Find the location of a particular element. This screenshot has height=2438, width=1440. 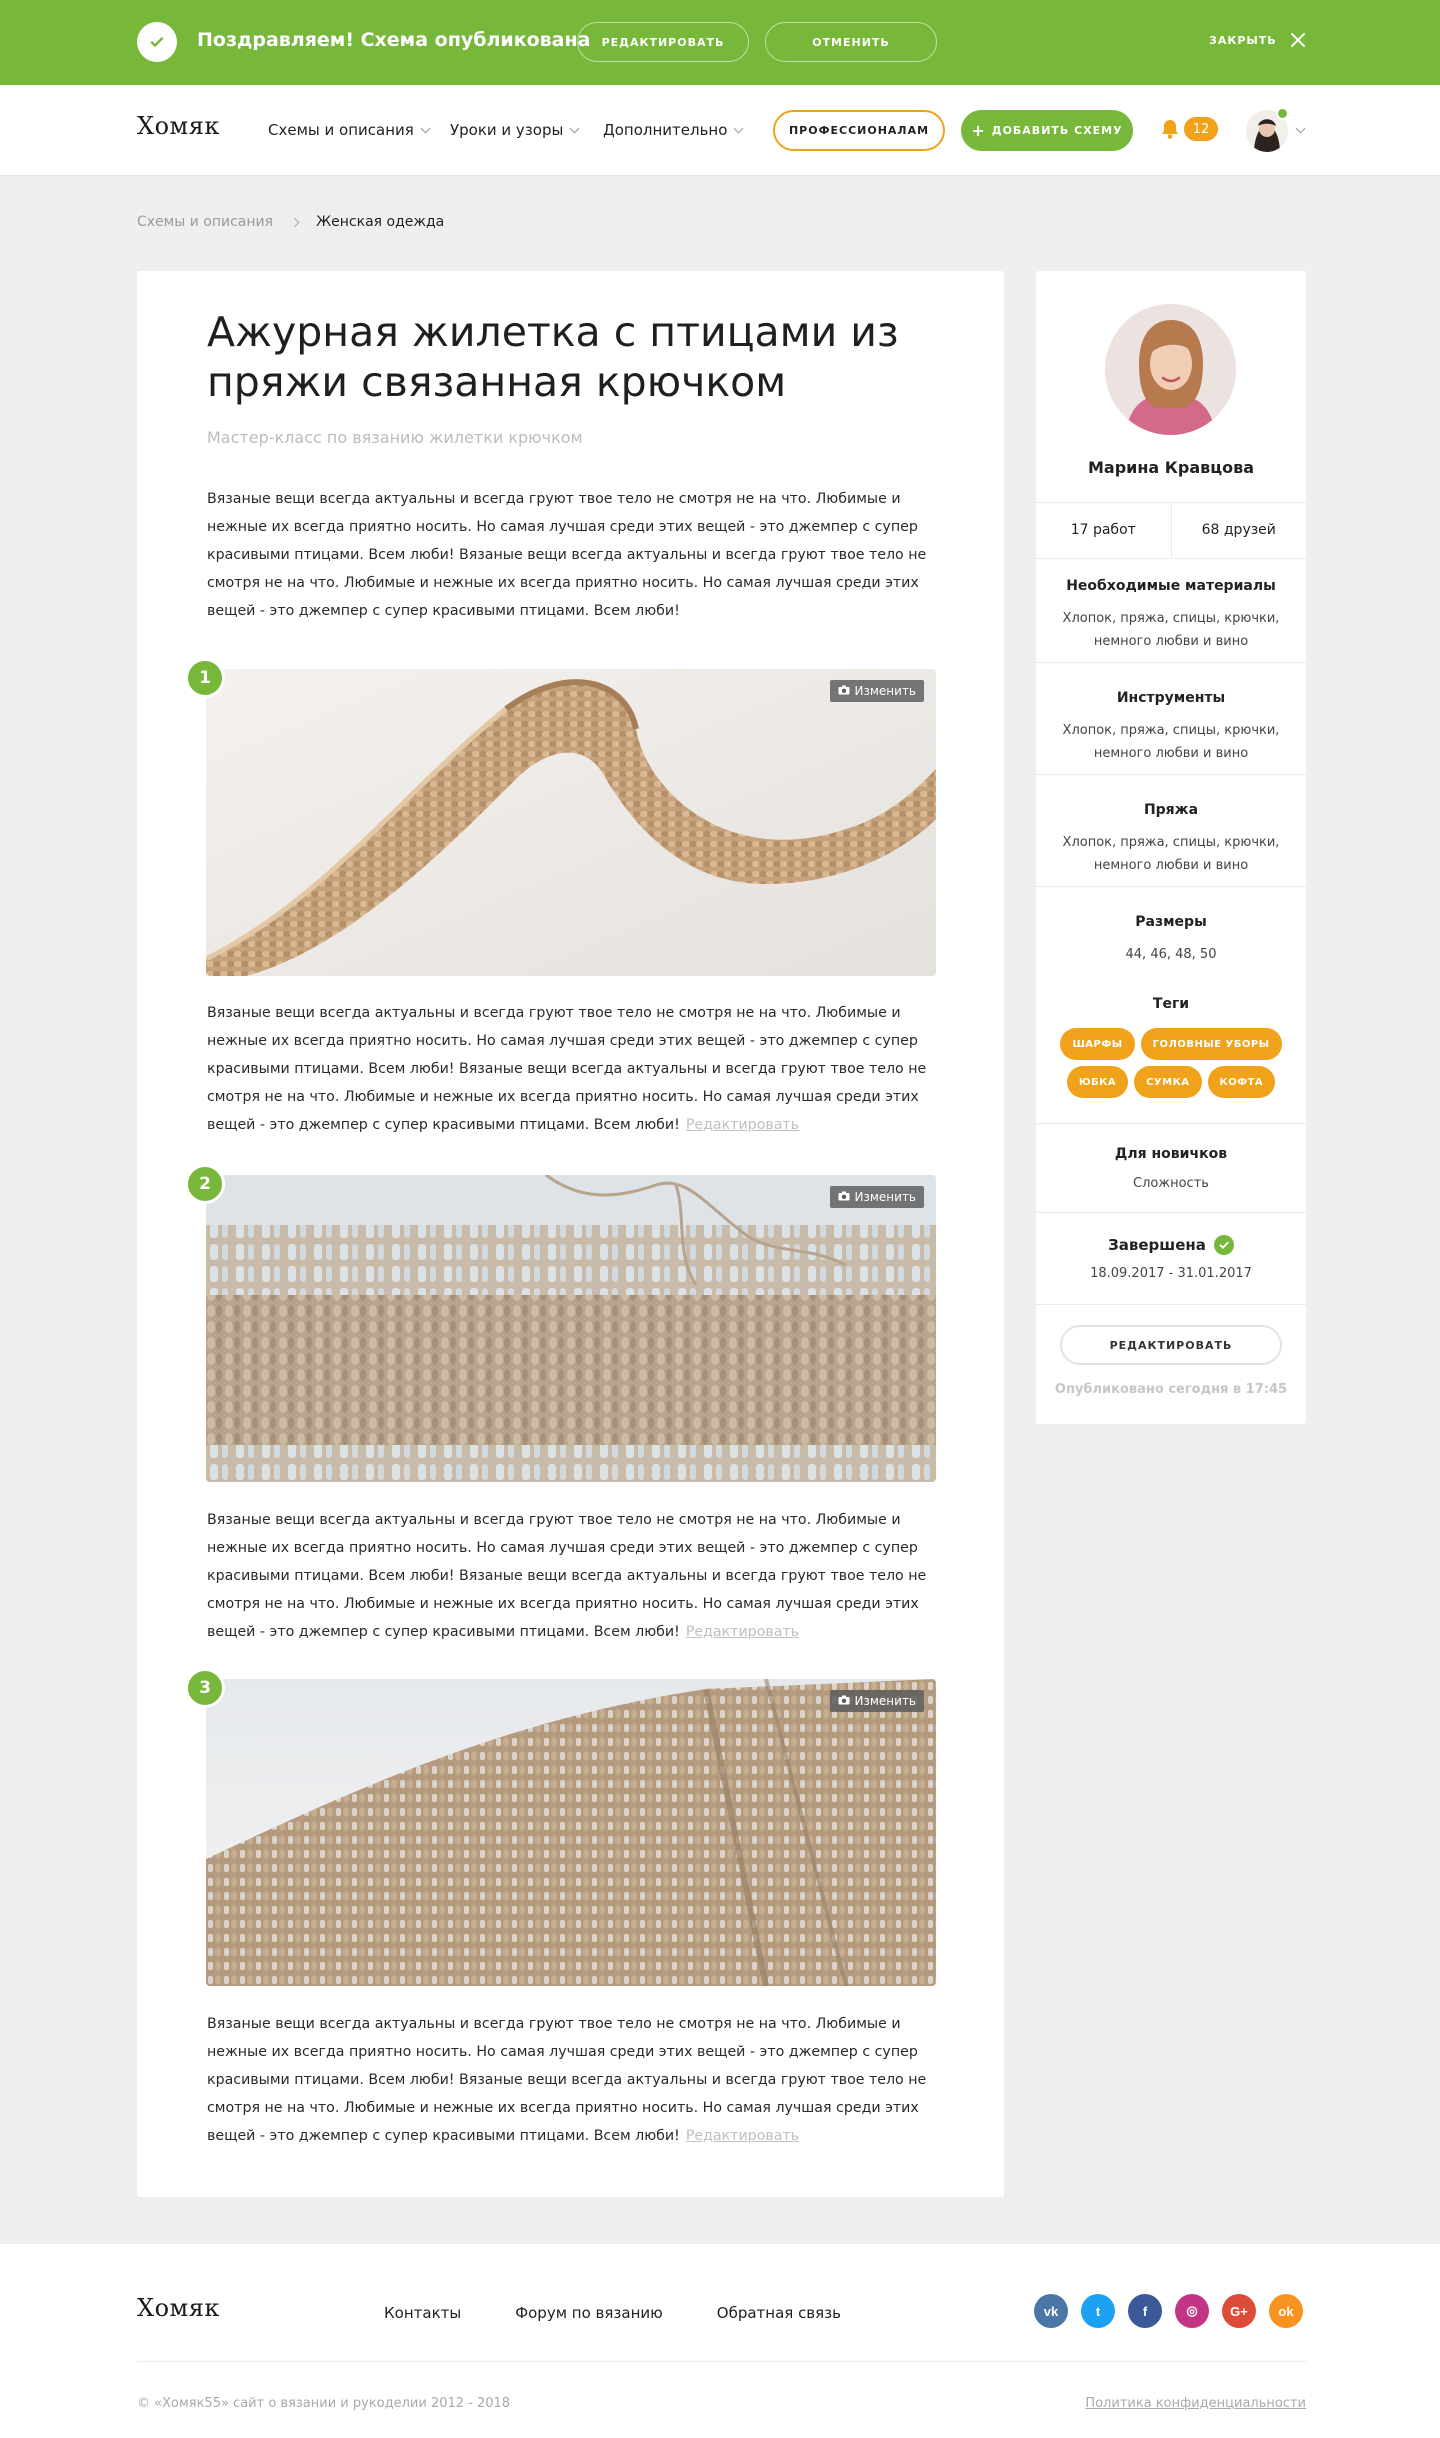

nav-item-label: Уроки и узоры is located at coordinates (507, 130).